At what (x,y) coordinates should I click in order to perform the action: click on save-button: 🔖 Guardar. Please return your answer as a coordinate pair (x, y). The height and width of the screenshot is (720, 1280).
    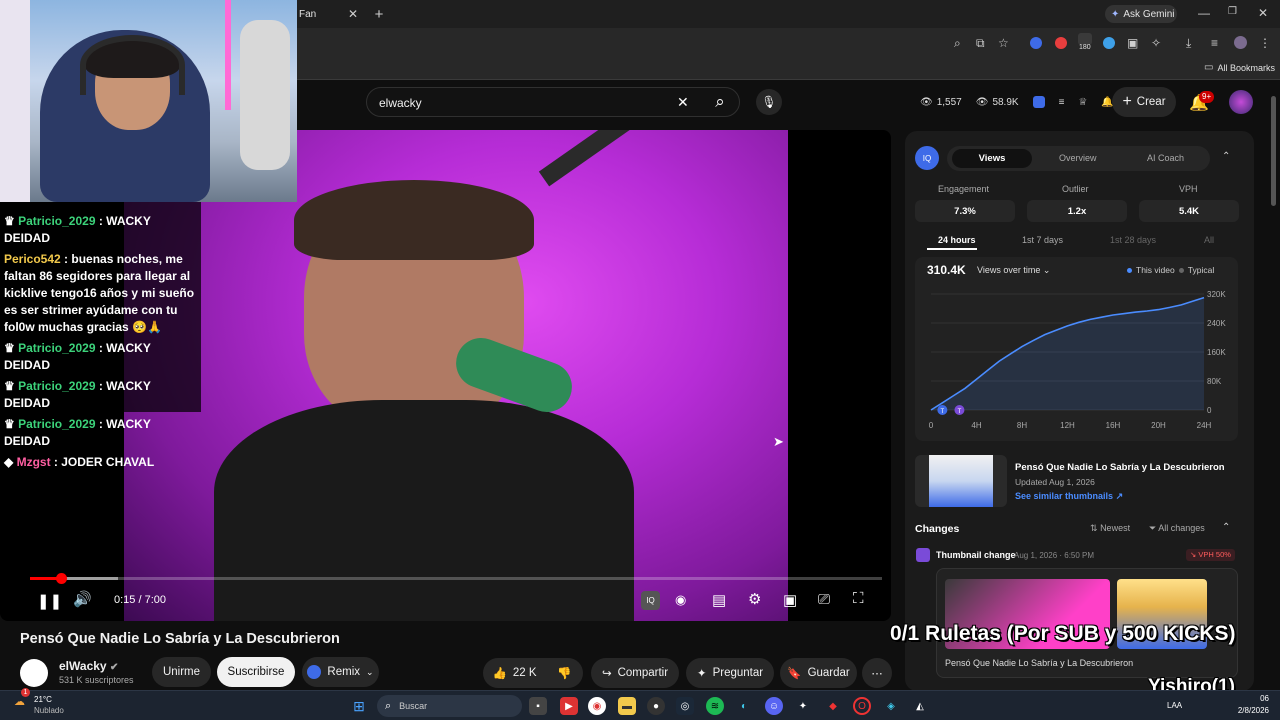
    Looking at the image, I should click on (818, 673).